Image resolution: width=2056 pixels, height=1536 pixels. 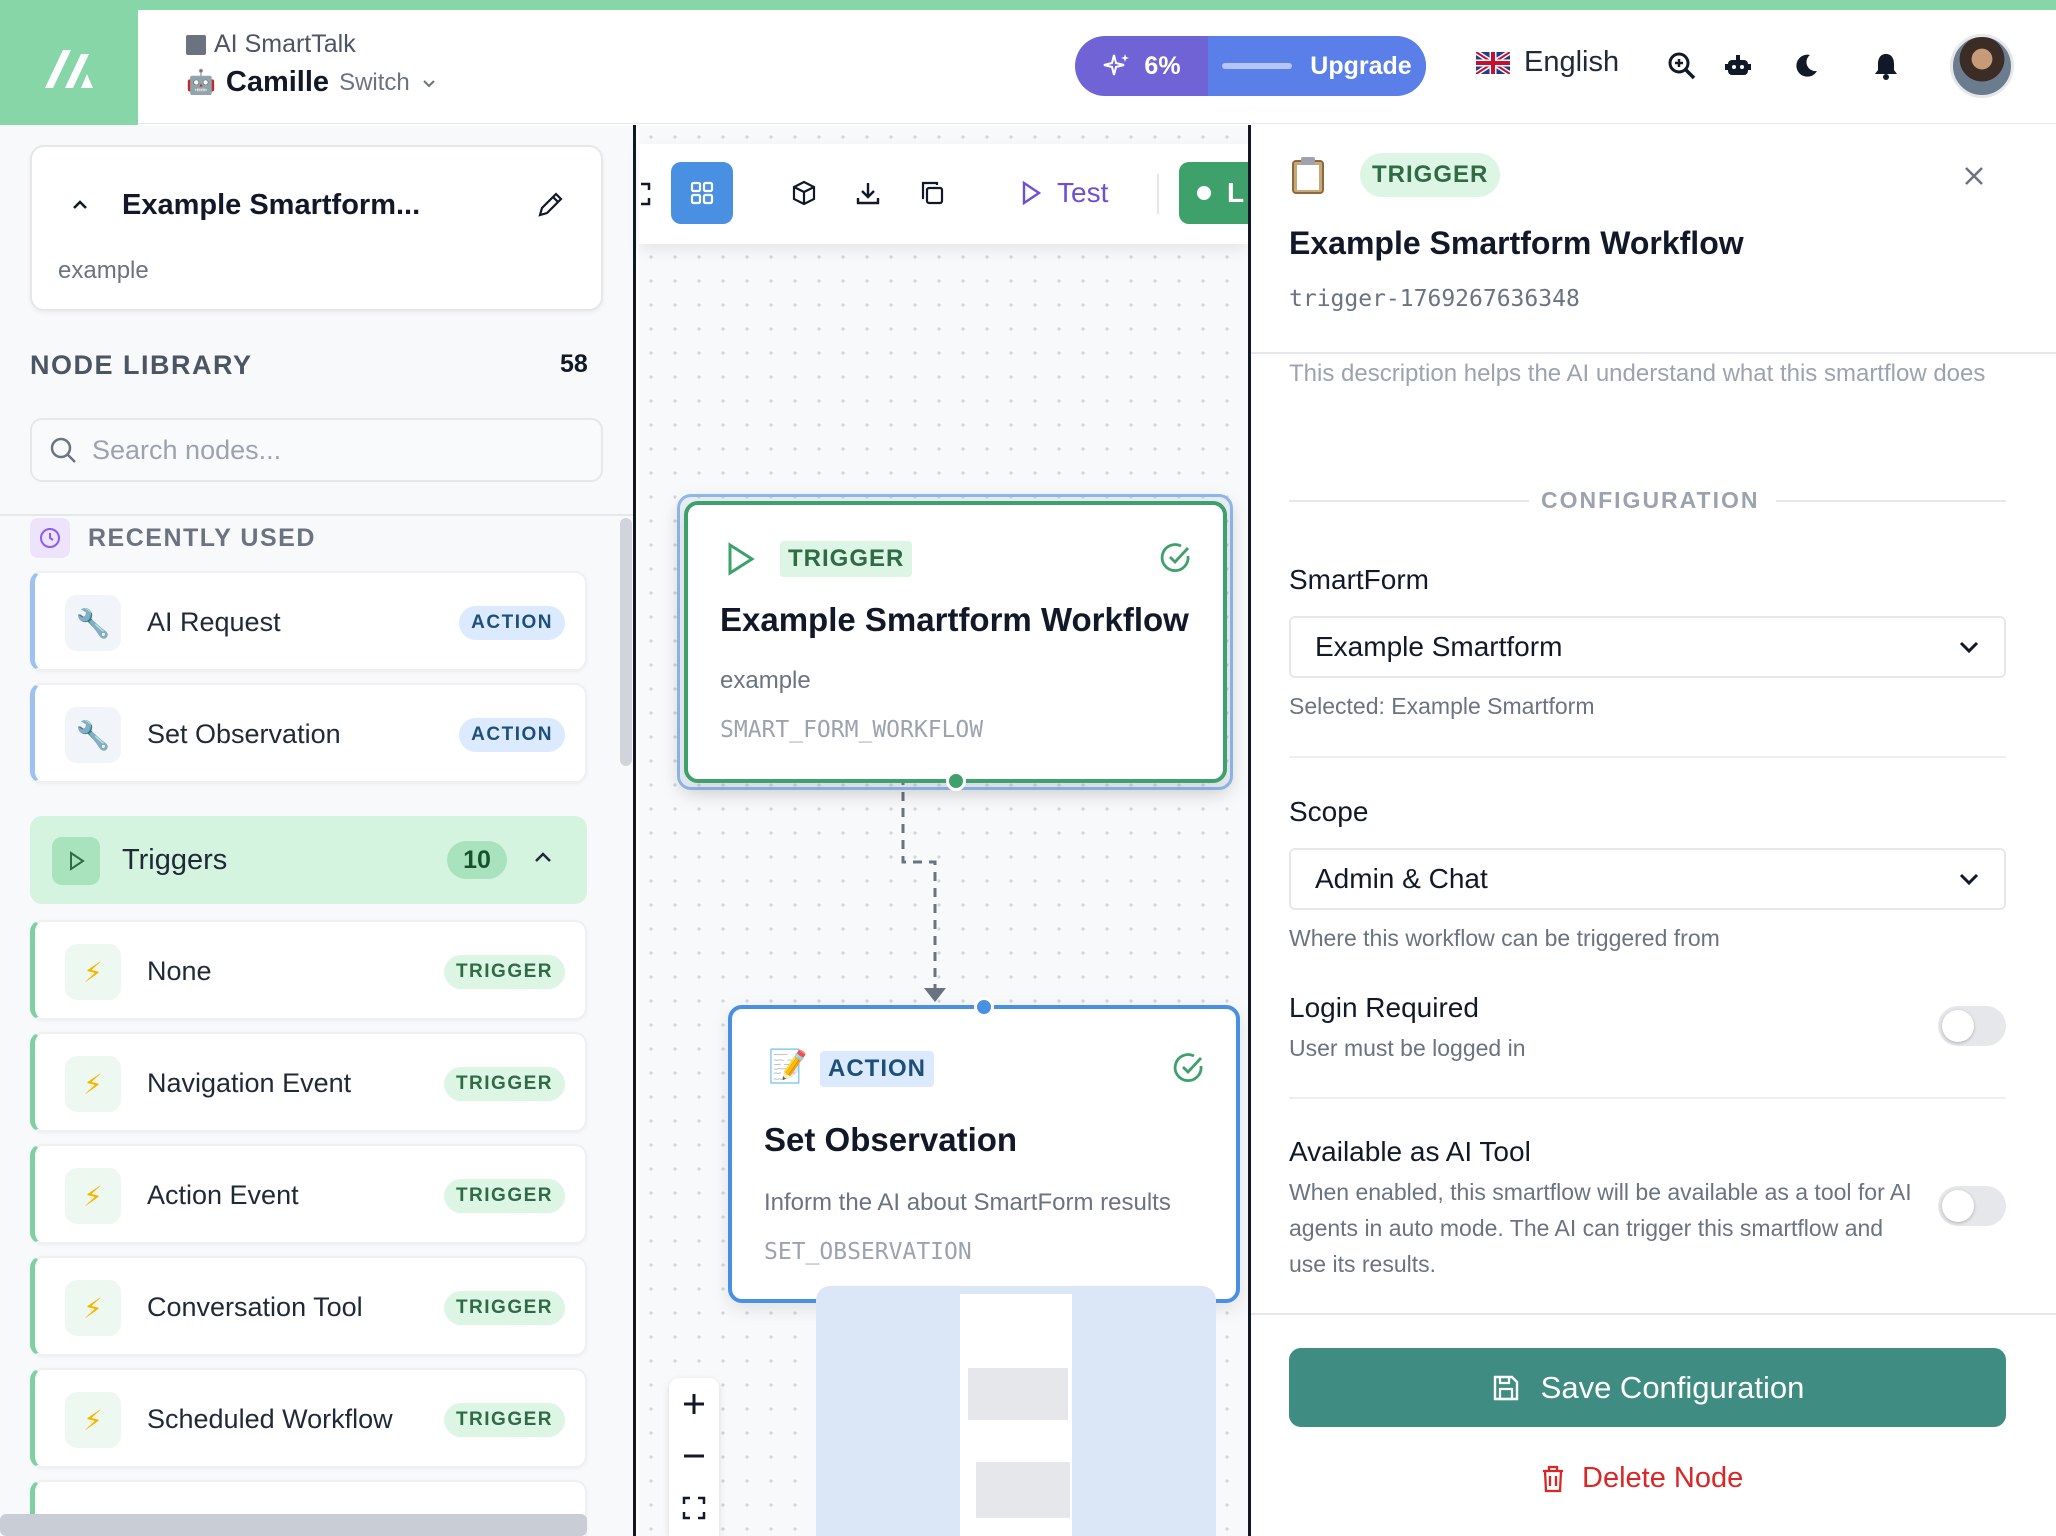 I want to click on layout-grid-button, so click(x=702, y=193).